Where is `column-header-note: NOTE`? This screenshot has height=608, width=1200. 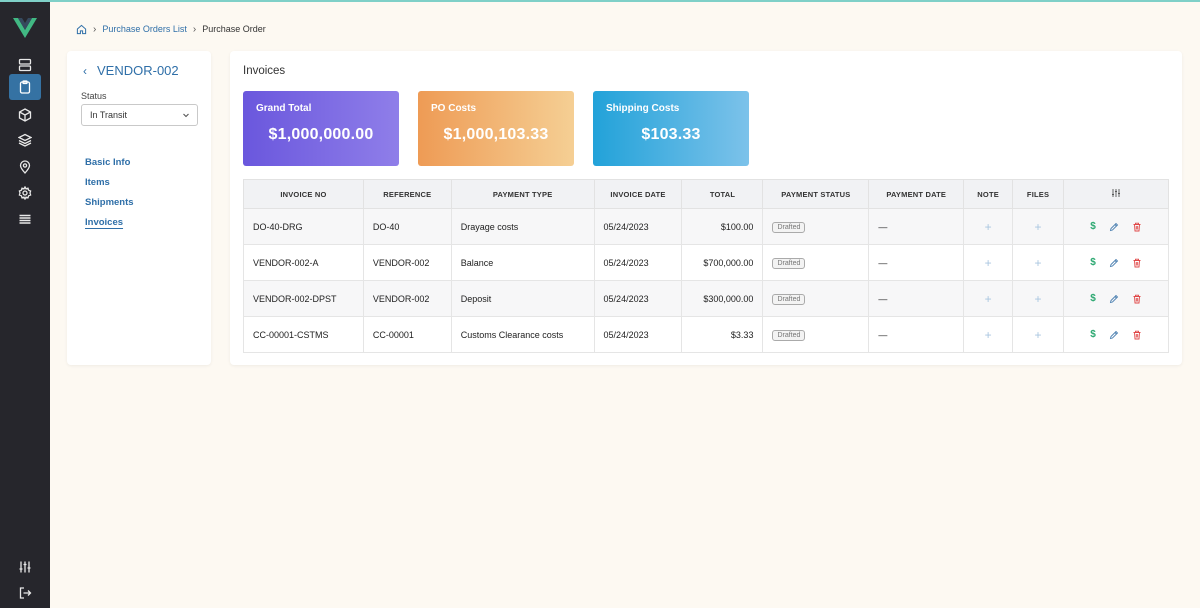 column-header-note: NOTE is located at coordinates (988, 194).